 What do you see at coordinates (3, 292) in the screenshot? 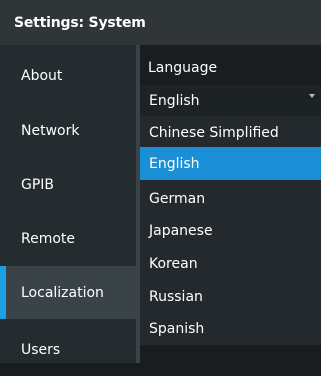
I see `active-indicator` at bounding box center [3, 292].